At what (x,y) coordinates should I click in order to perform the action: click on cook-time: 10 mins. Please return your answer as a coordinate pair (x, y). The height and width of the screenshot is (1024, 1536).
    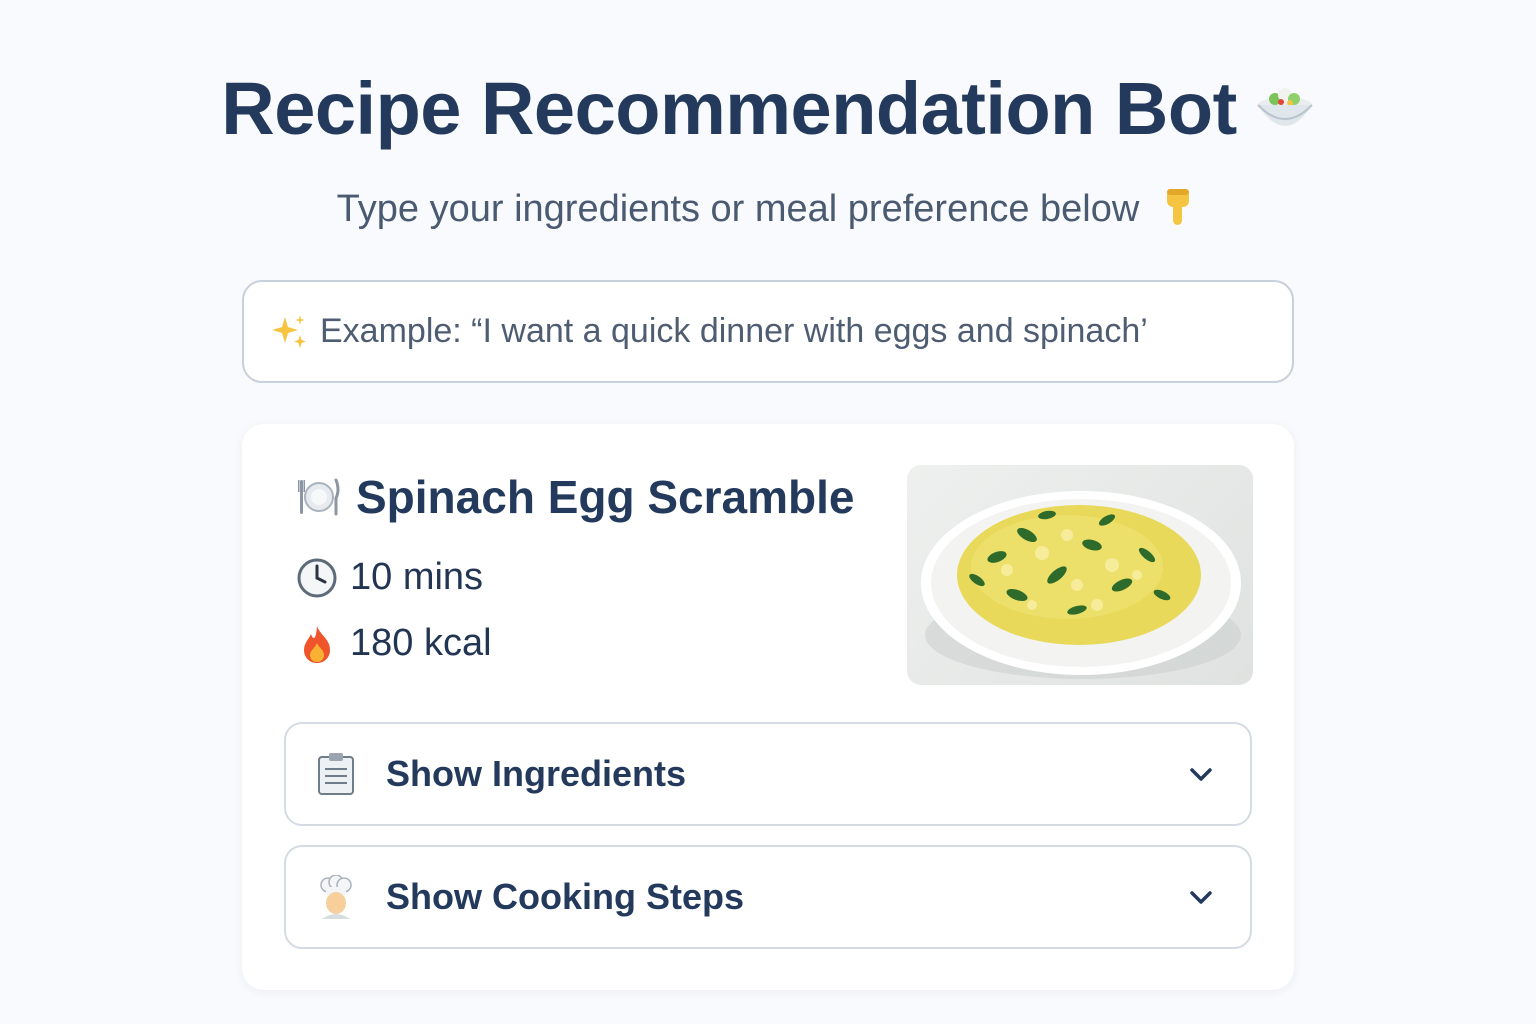
    Looking at the image, I should click on (389, 577).